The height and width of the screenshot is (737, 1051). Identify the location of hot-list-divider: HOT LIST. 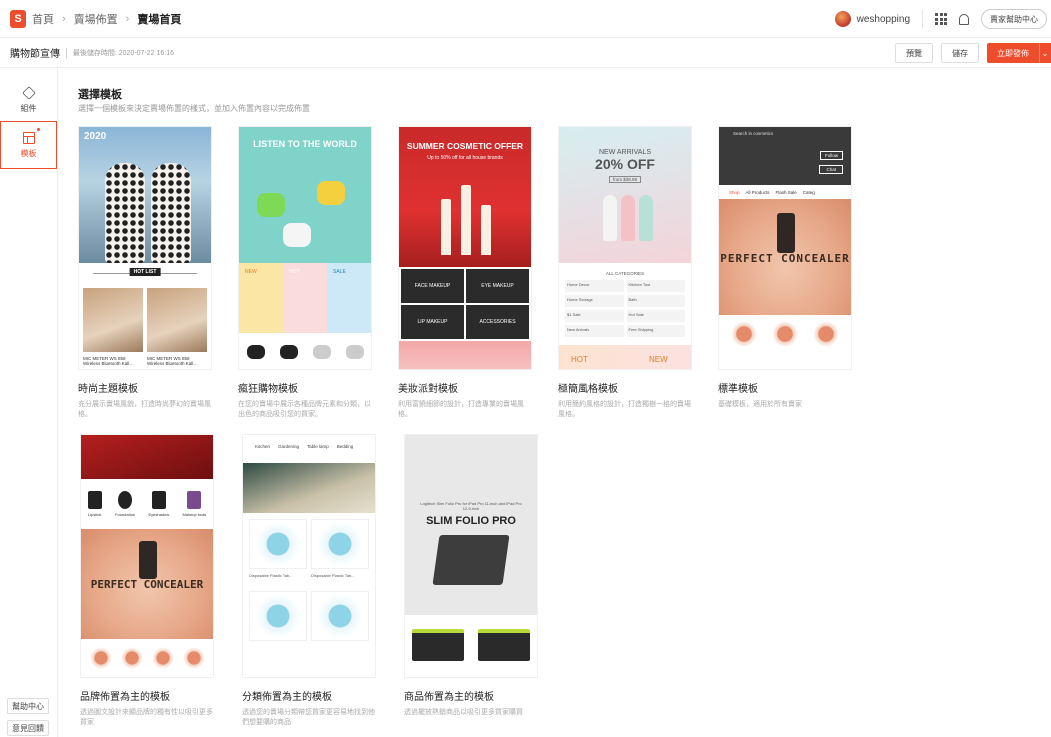
(145, 272).